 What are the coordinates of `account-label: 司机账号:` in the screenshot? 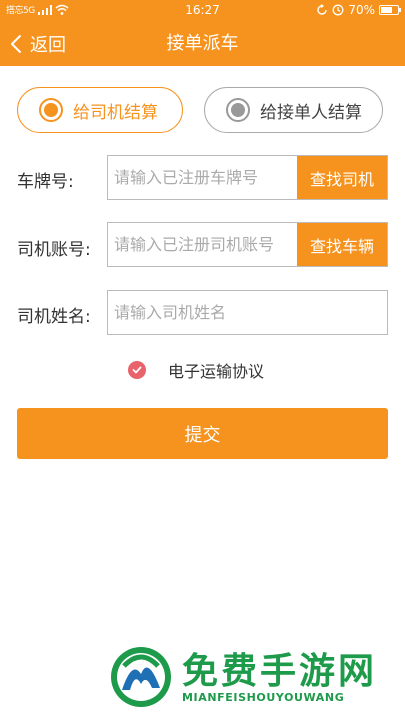 It's located at (54, 250).